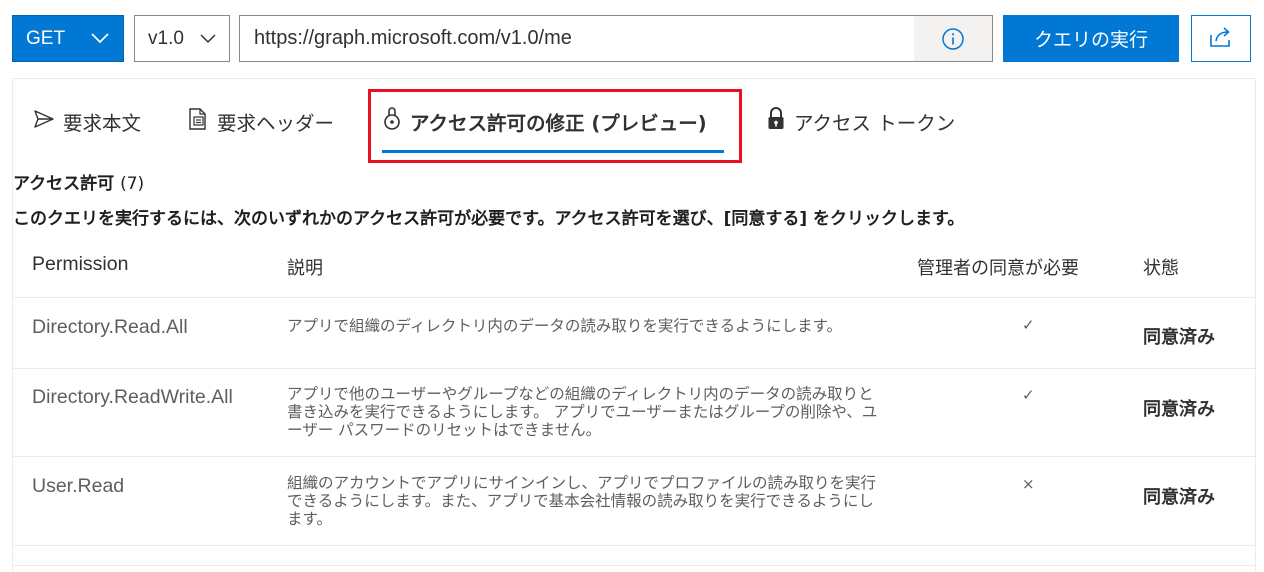 The width and height of the screenshot is (1264, 572). Describe the element at coordinates (1091, 38) in the screenshot. I see `run-query-button: クエリの実行` at that location.